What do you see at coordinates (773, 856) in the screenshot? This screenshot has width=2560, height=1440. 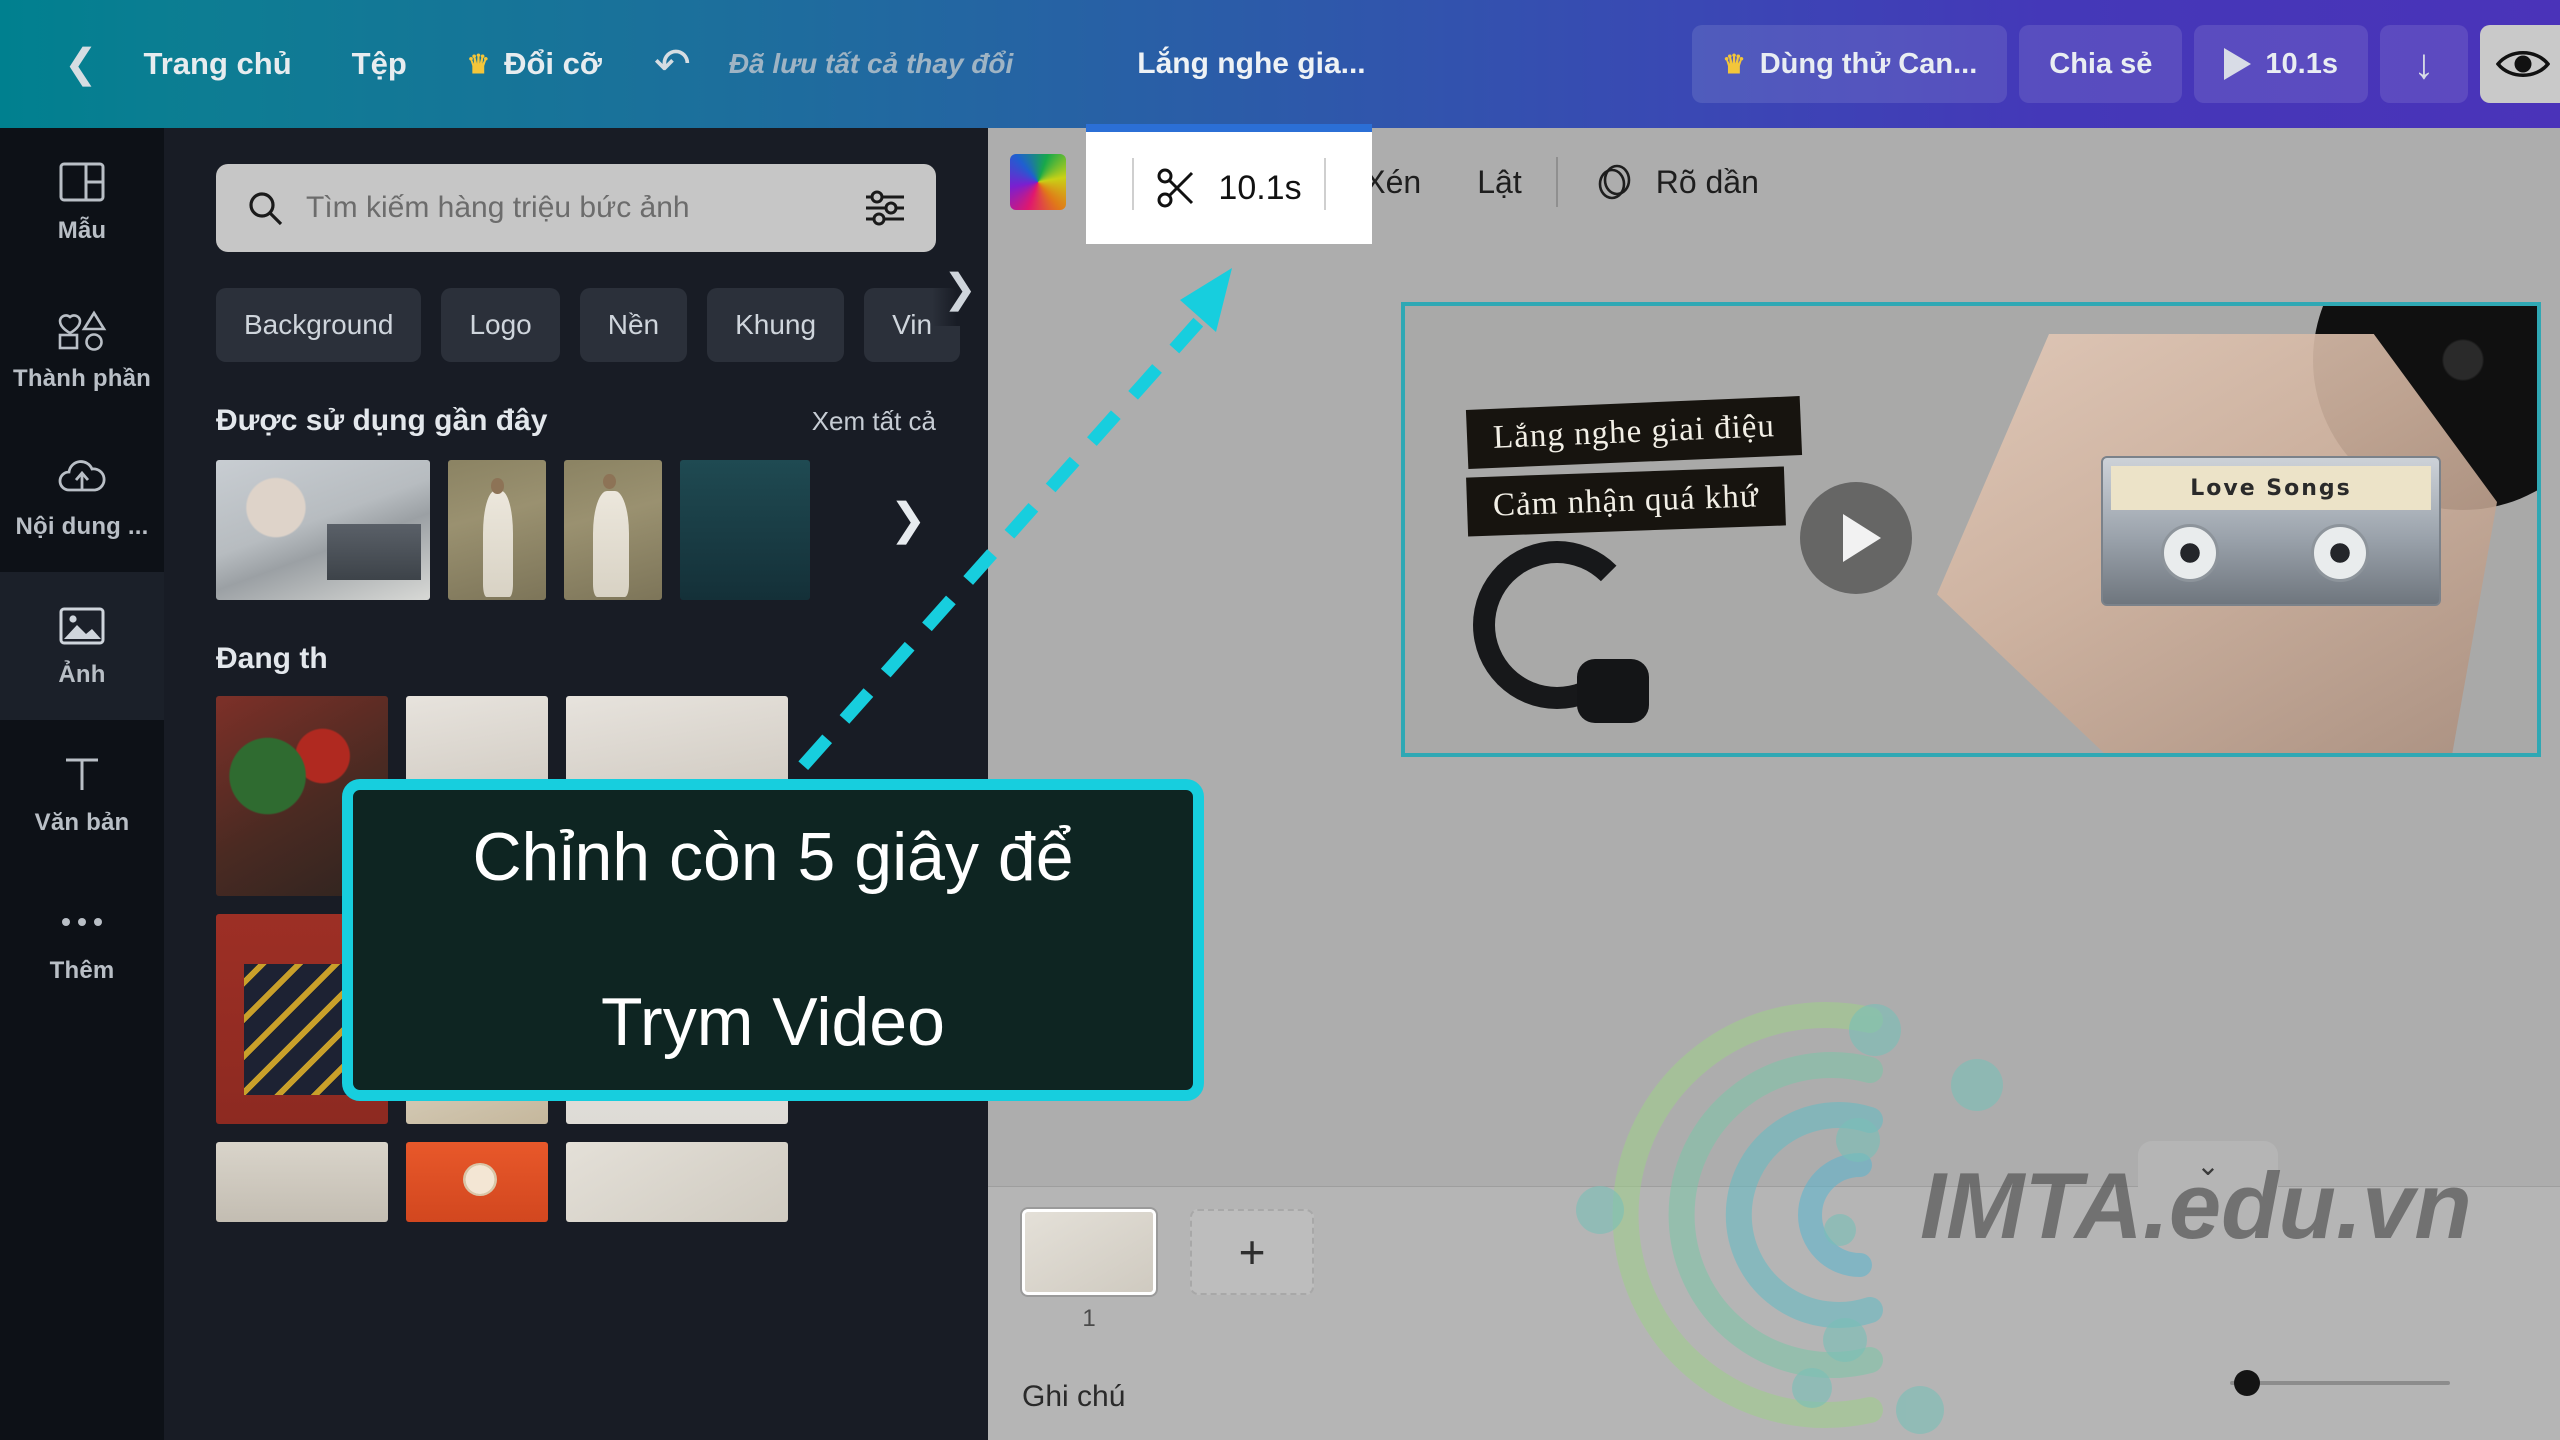 I see `callout-line-1: Chỉnh còn 5 giây để` at bounding box center [773, 856].